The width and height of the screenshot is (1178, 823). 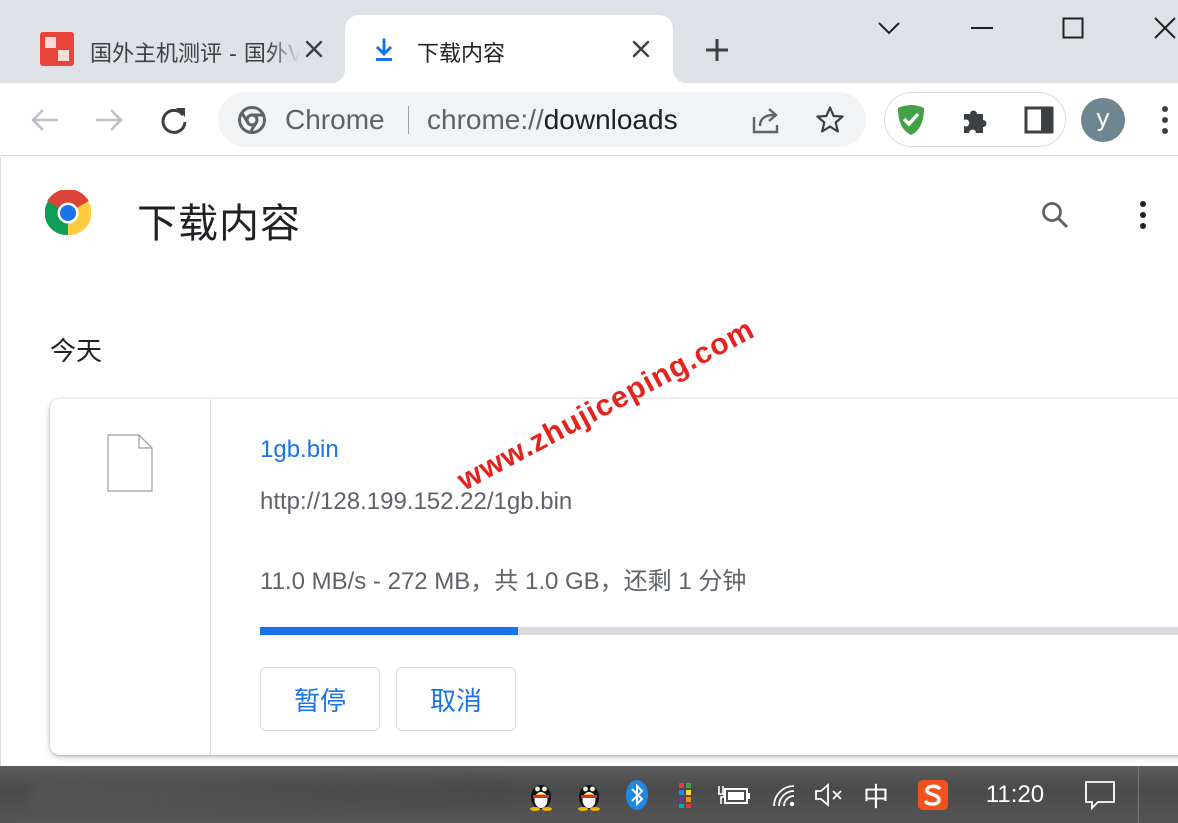 I want to click on volume-muted-icon, so click(x=829, y=795).